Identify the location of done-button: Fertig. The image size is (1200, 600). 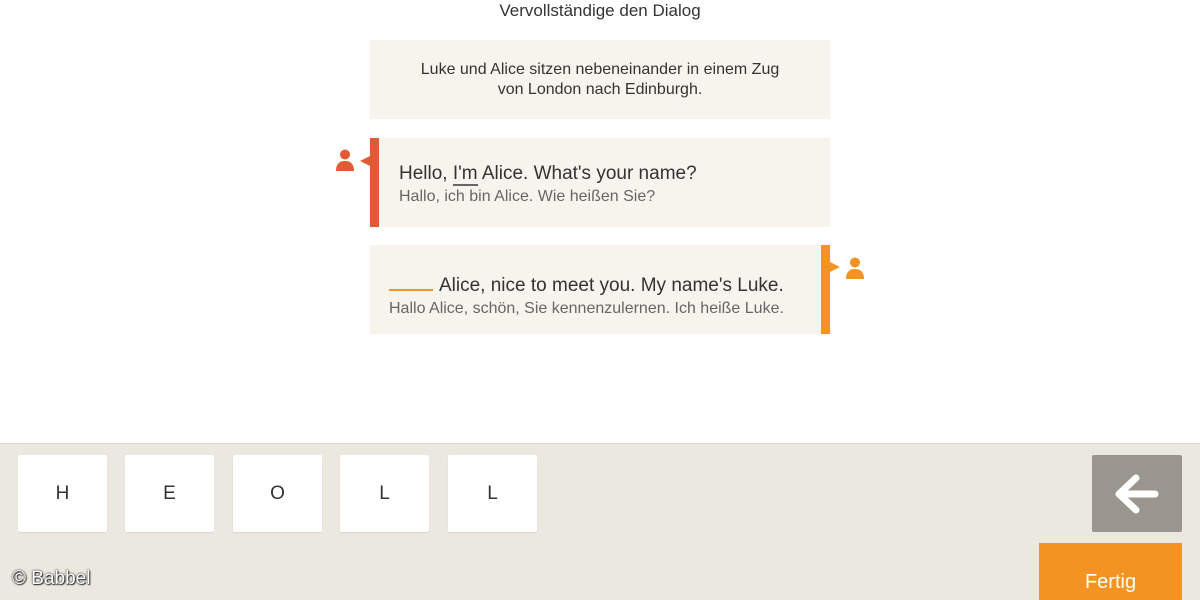
(1110, 571).